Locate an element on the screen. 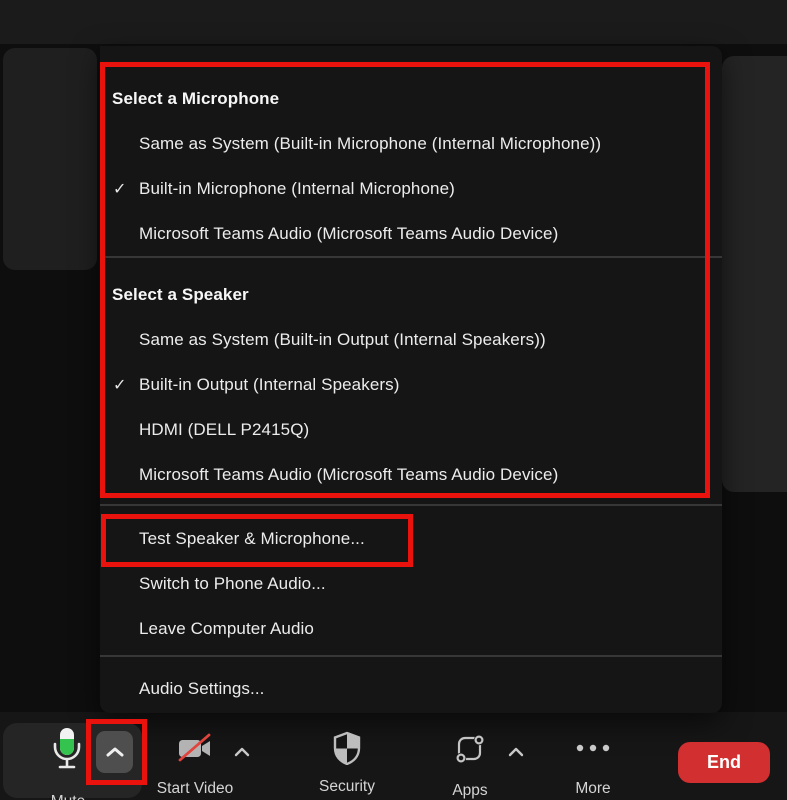 The image size is (787, 800). end-label: End is located at coordinates (724, 762).